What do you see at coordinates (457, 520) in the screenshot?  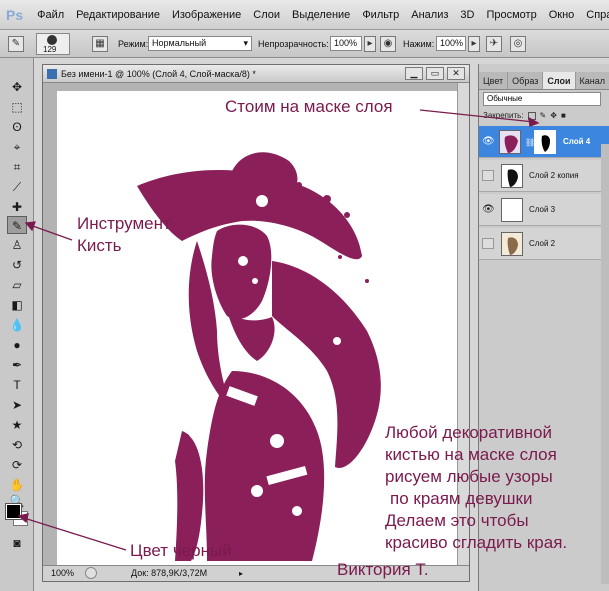 I see `annotation-note-line: Делаем это чтобы` at bounding box center [457, 520].